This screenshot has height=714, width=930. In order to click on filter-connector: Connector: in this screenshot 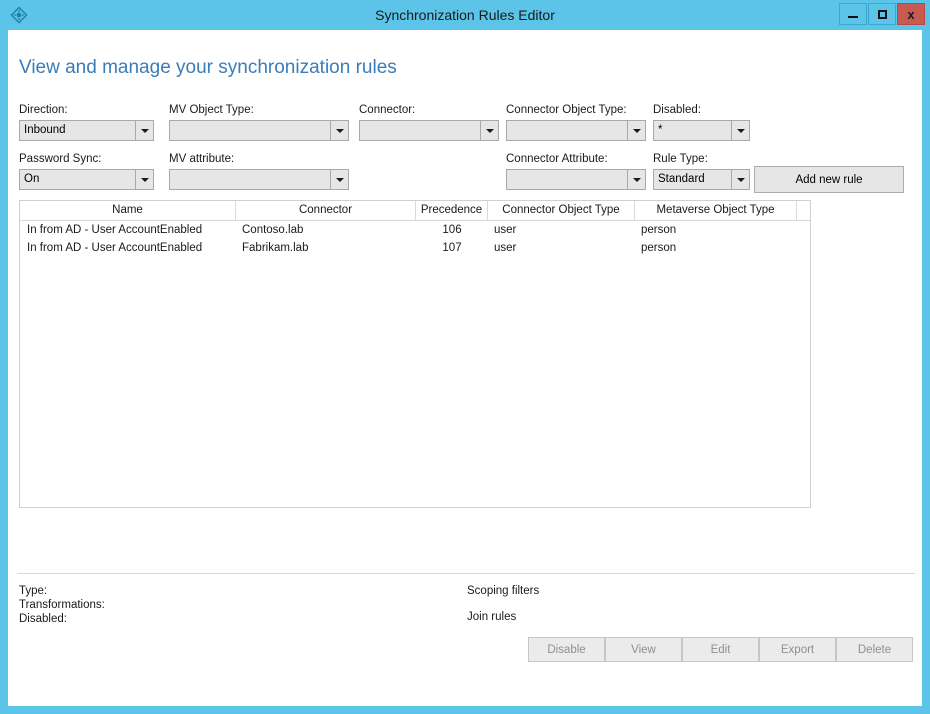, I will do `click(429, 122)`.